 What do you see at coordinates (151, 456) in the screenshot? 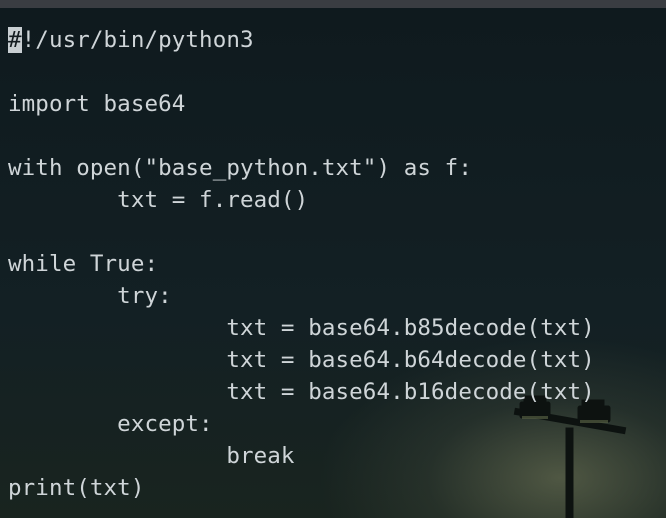
I see `code-line: break` at bounding box center [151, 456].